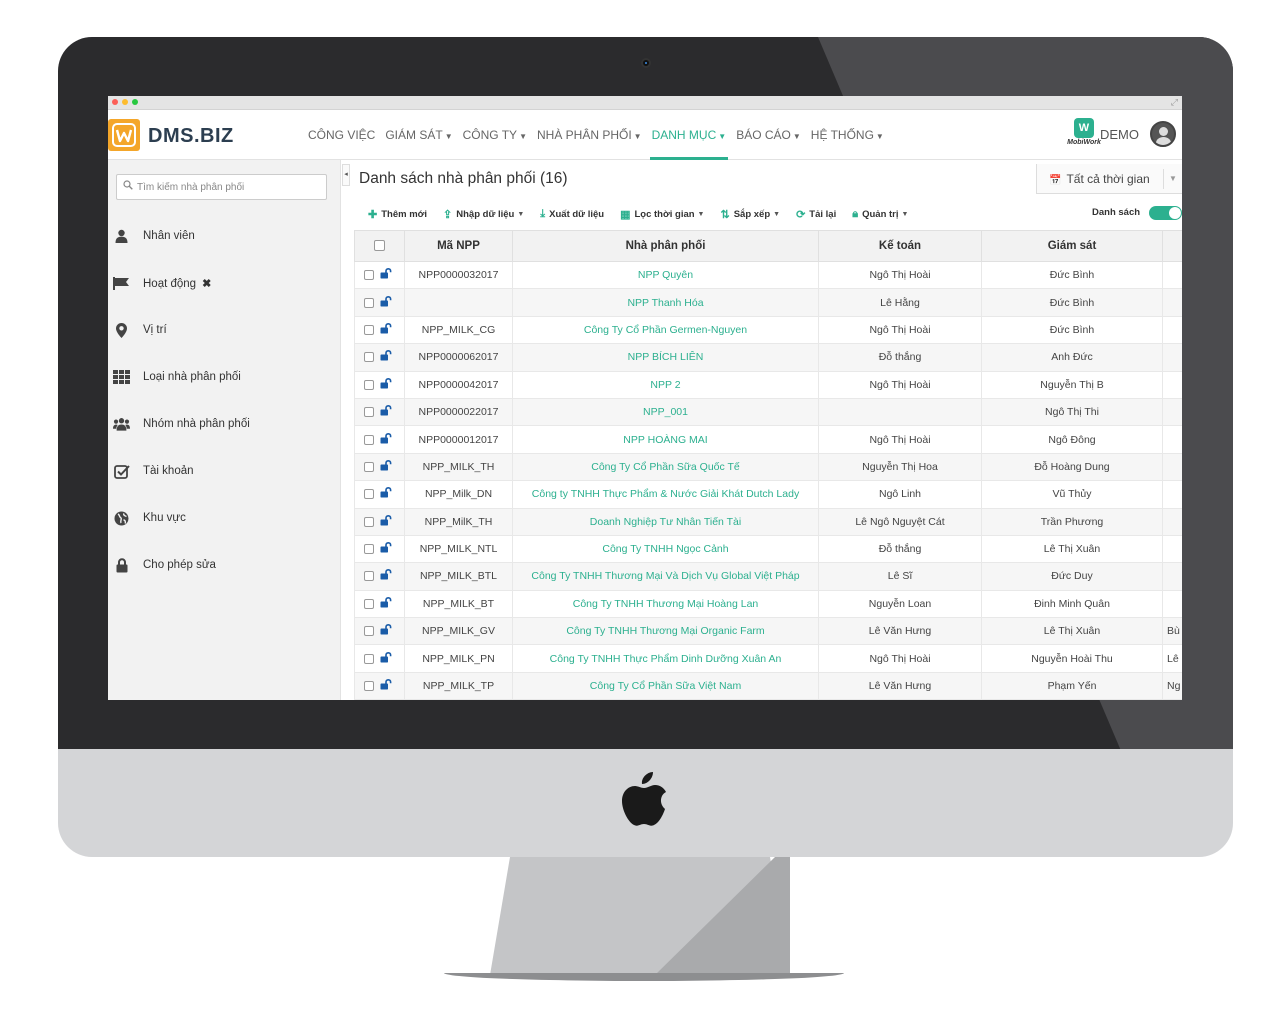 This screenshot has height=1022, width=1280. I want to click on cell-distributor: NPP Thanh Hóa, so click(665, 302).